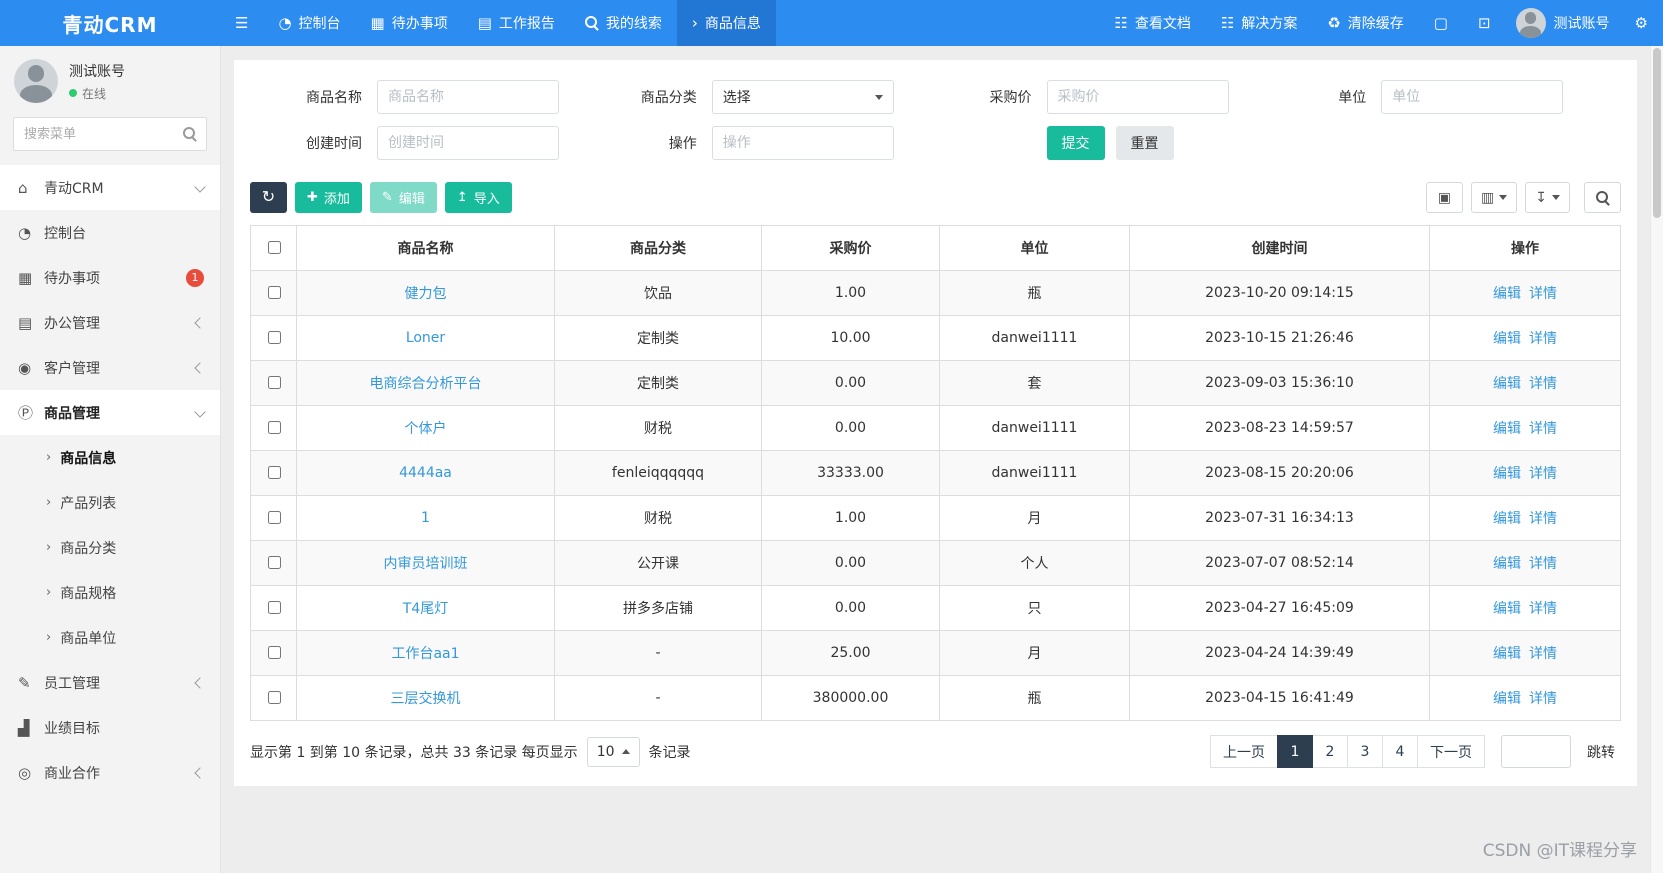 The height and width of the screenshot is (873, 1663). Describe the element at coordinates (309, 23) in the screenshot. I see `nav-item-console: ◔ 控制台` at that location.